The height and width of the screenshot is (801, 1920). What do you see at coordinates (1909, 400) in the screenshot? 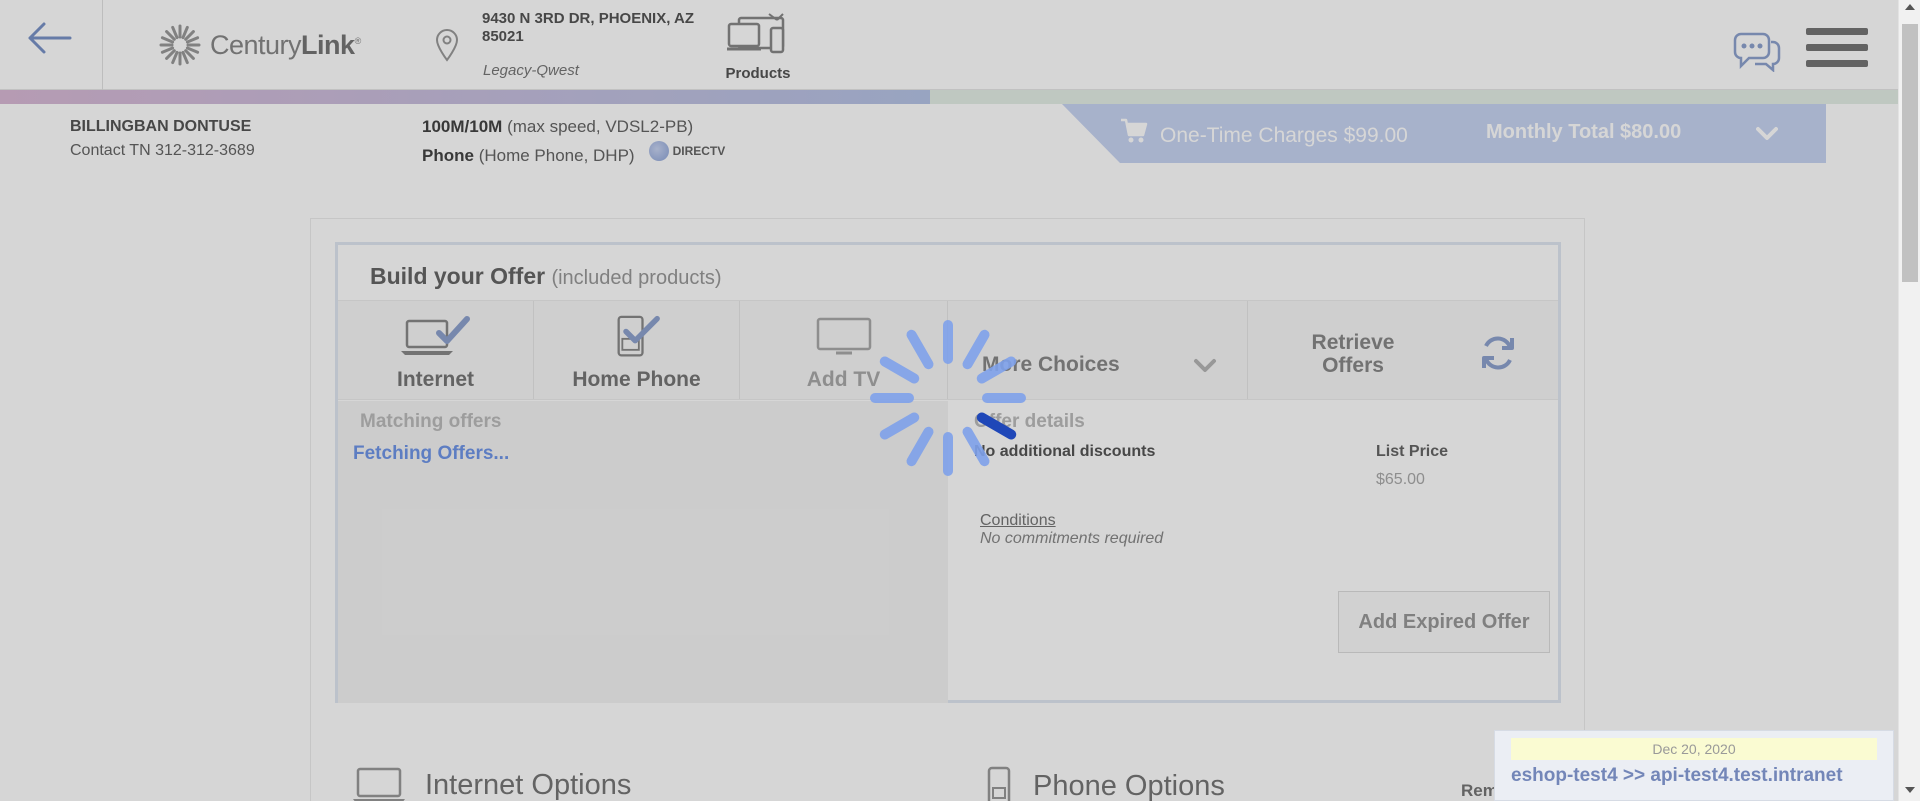
I see `vertical-scrollbar` at bounding box center [1909, 400].